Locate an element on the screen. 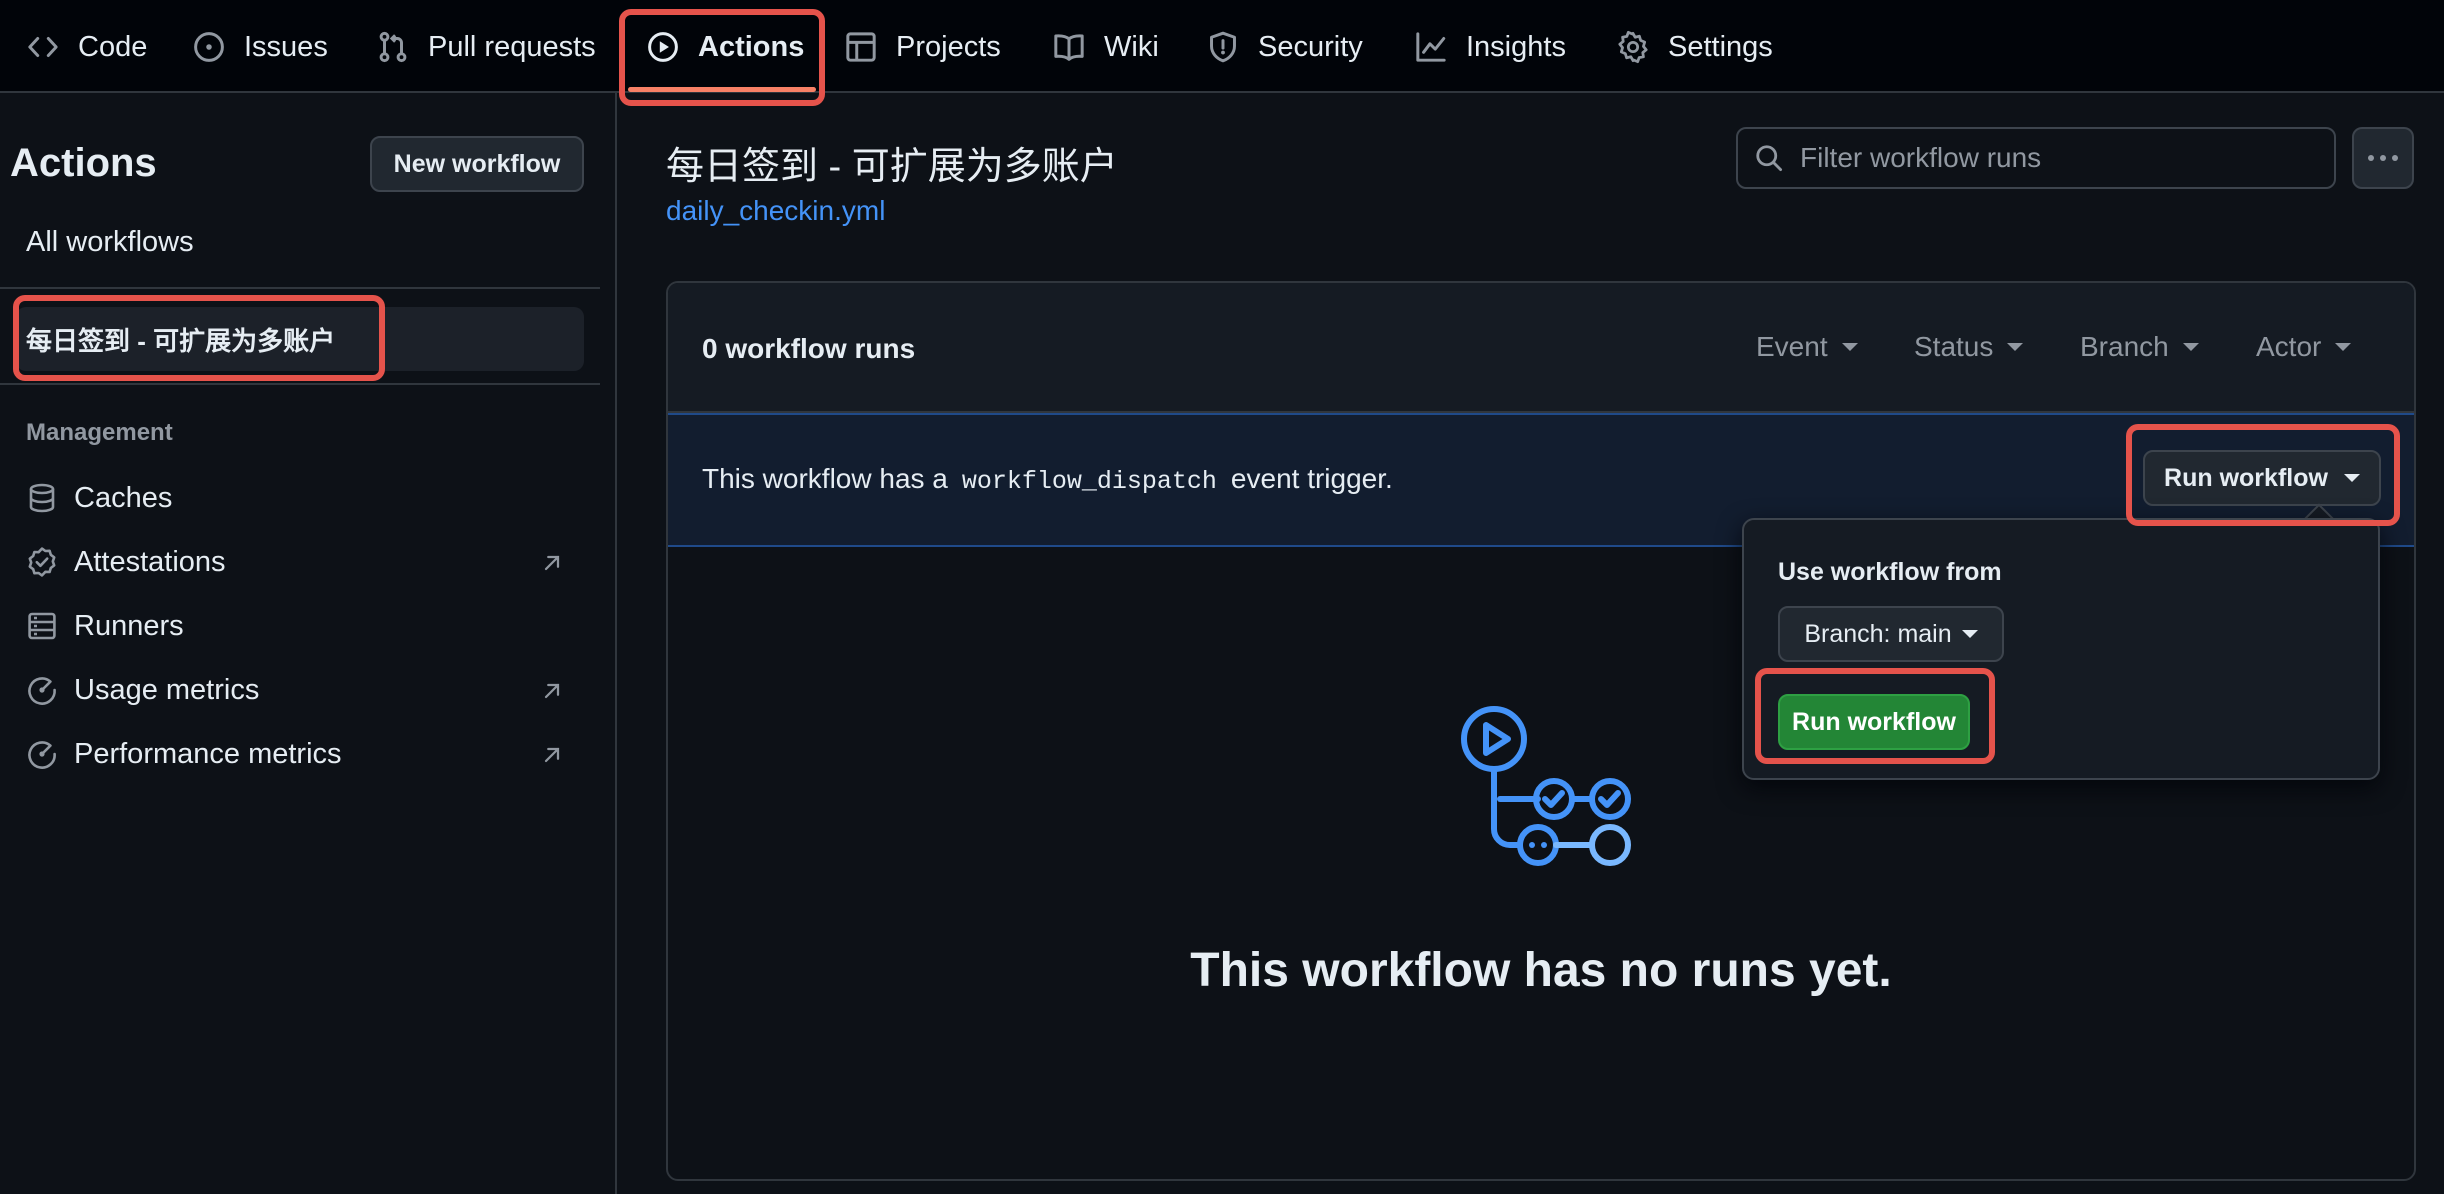 The height and width of the screenshot is (1194, 2444). more-options-button is located at coordinates (2383, 158).